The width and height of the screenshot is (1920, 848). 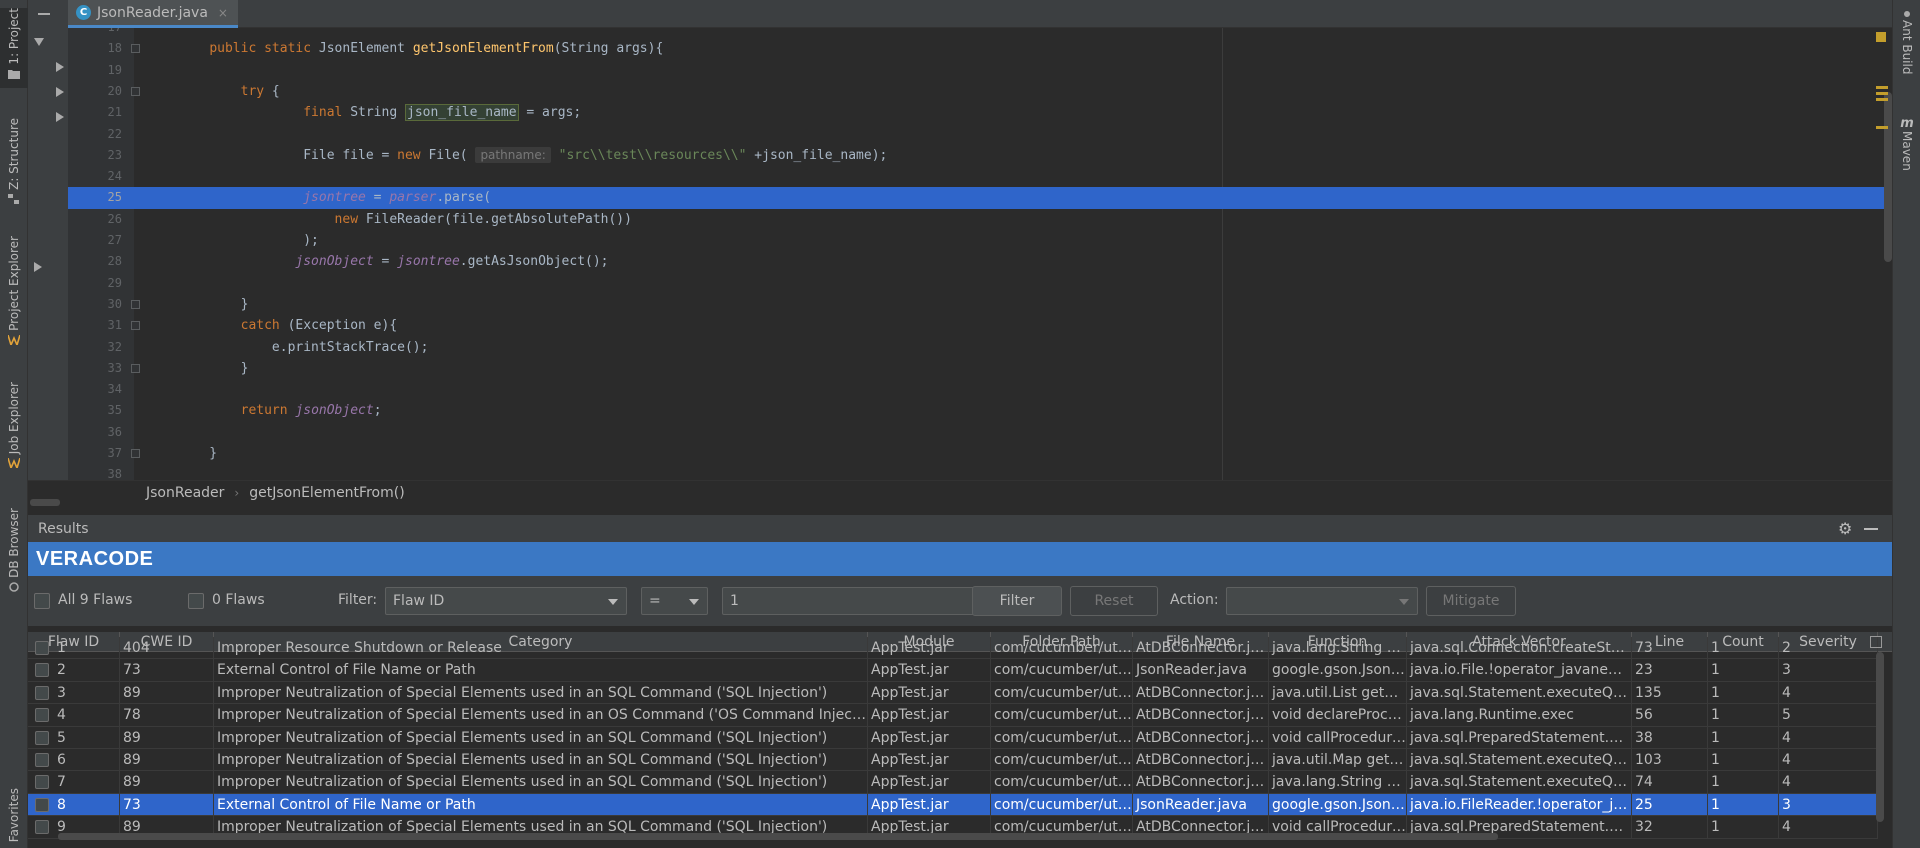 What do you see at coordinates (14, 553) in the screenshot?
I see `tab-db-browser: DB Browser` at bounding box center [14, 553].